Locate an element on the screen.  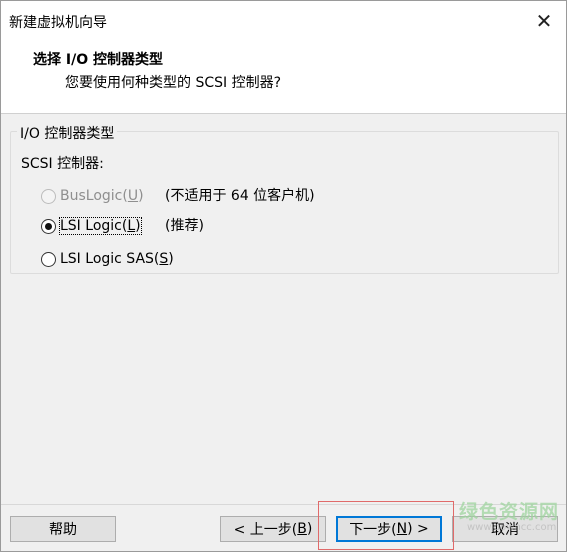
radio-lsi-logic-sas: LSI Logic SAS(S) is located at coordinates (107, 259).